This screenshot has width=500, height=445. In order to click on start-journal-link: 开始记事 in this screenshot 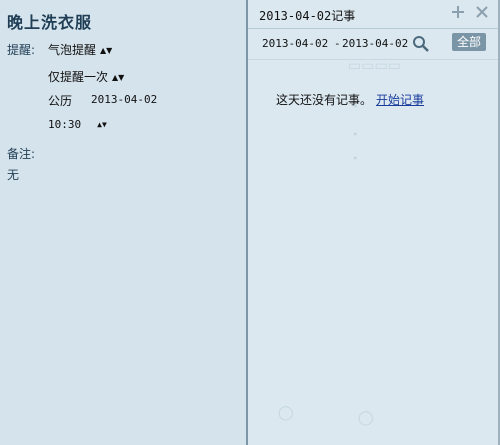, I will do `click(400, 100)`.